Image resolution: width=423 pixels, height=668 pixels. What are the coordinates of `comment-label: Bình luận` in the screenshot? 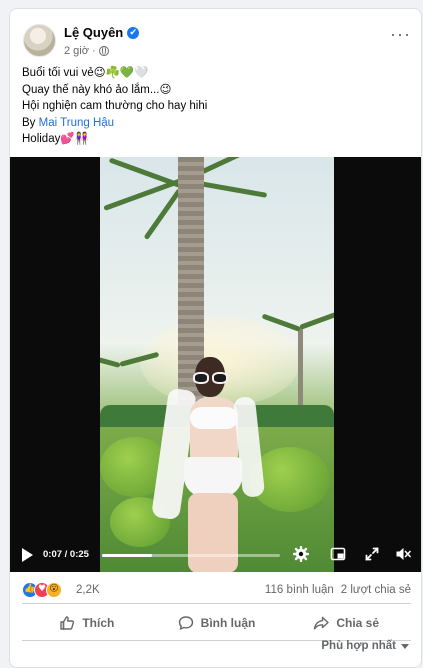 It's located at (228, 623).